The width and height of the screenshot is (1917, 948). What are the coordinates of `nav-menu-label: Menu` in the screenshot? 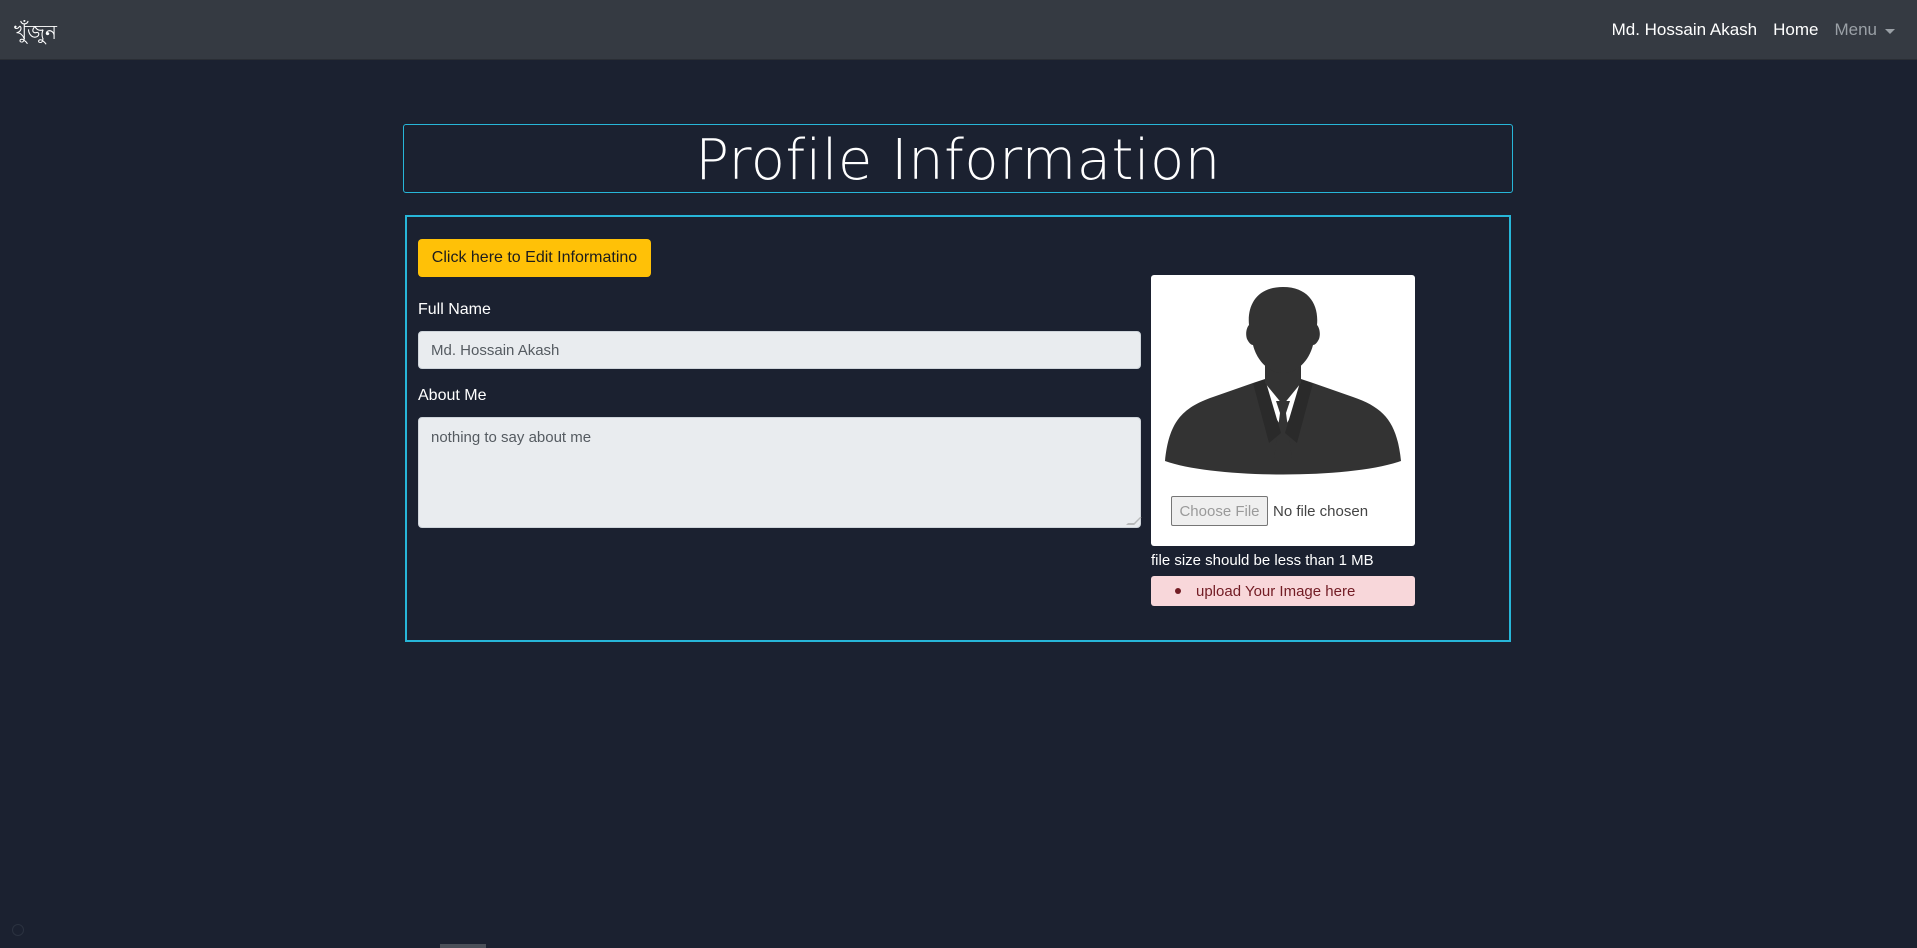 It's located at (1855, 29).